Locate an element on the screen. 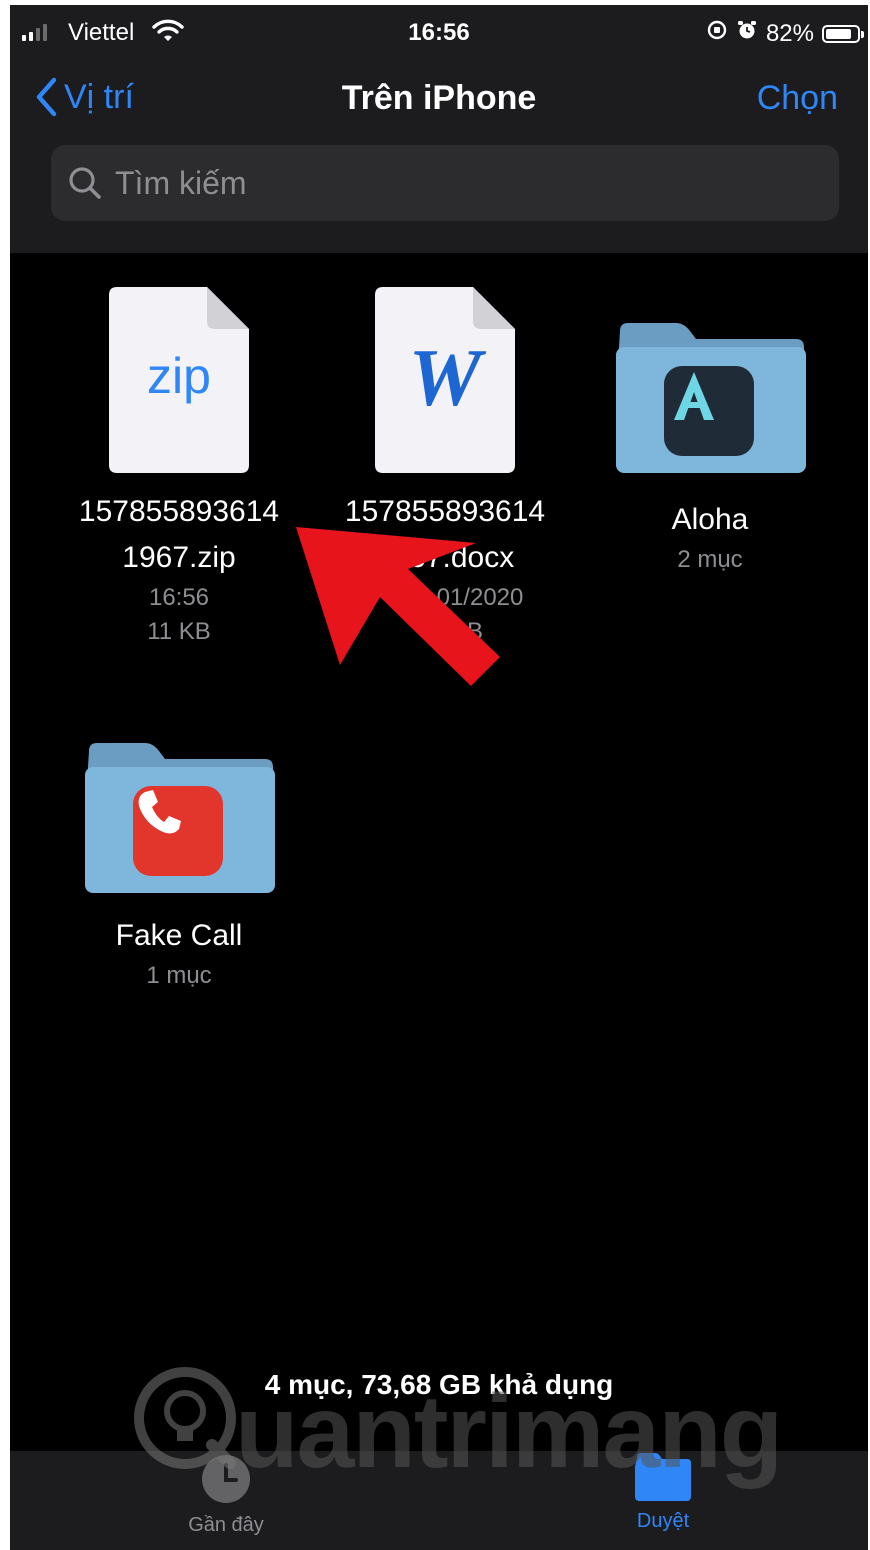 The width and height of the screenshot is (870, 1550). watermark-text: uantrimang is located at coordinates (509, 1432).